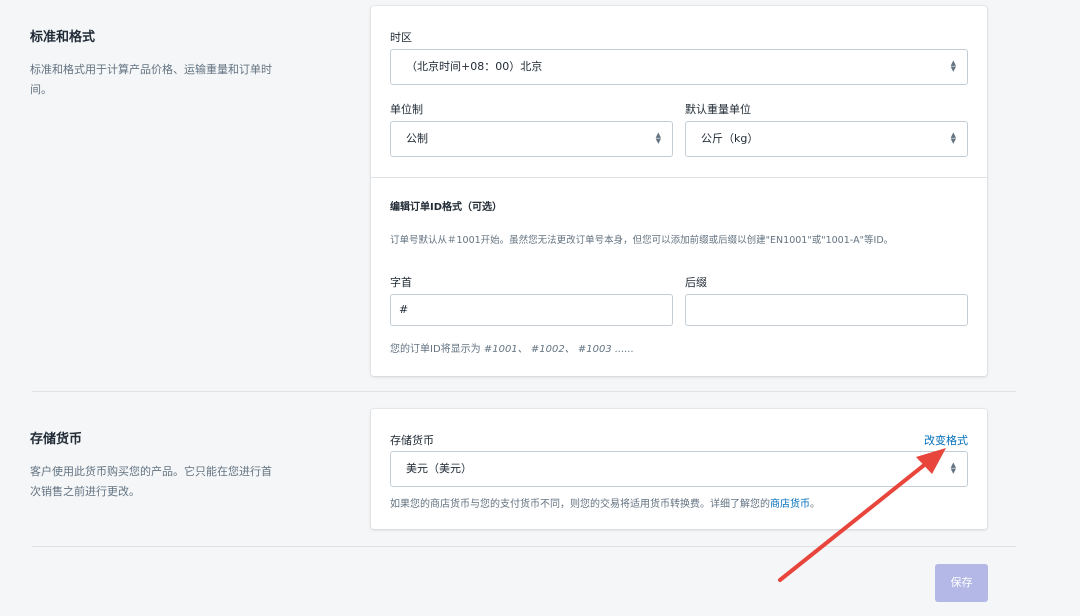  I want to click on currency-label: 存储货币, so click(412, 440).